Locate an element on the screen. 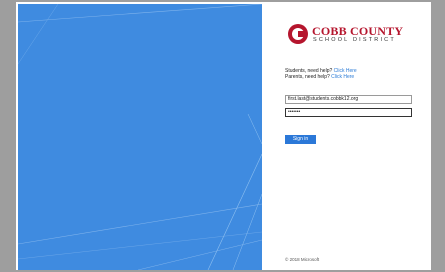 The width and height of the screenshot is (445, 272). logo-subtitle: SCHOOL DISTRICT is located at coordinates (354, 40).